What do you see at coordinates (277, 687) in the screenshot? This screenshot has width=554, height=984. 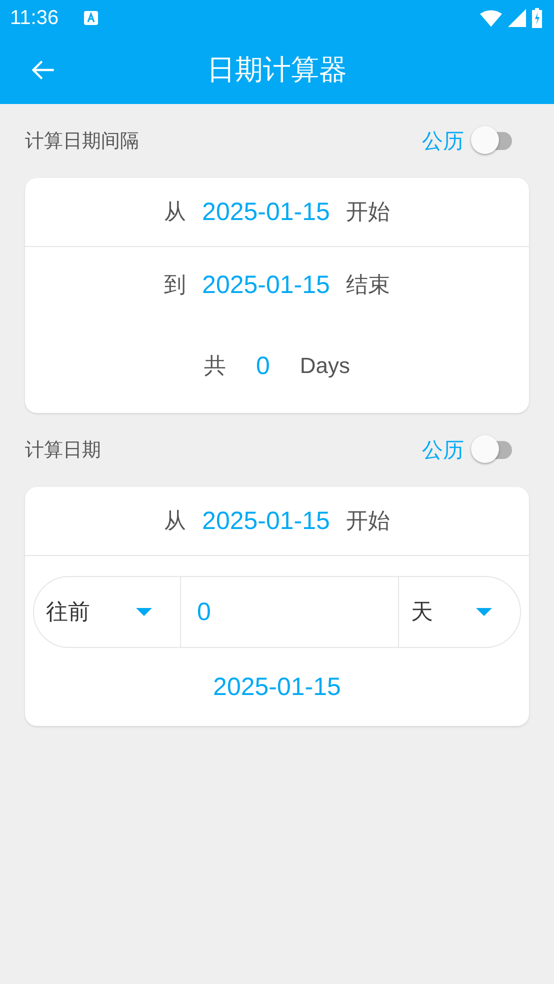 I see `result-date: 2025-01-15` at bounding box center [277, 687].